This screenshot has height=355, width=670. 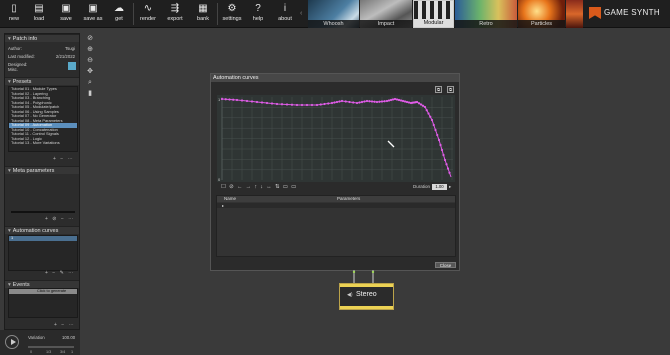 I want to click on copy-icon: ⧉, so click(x=438, y=89).